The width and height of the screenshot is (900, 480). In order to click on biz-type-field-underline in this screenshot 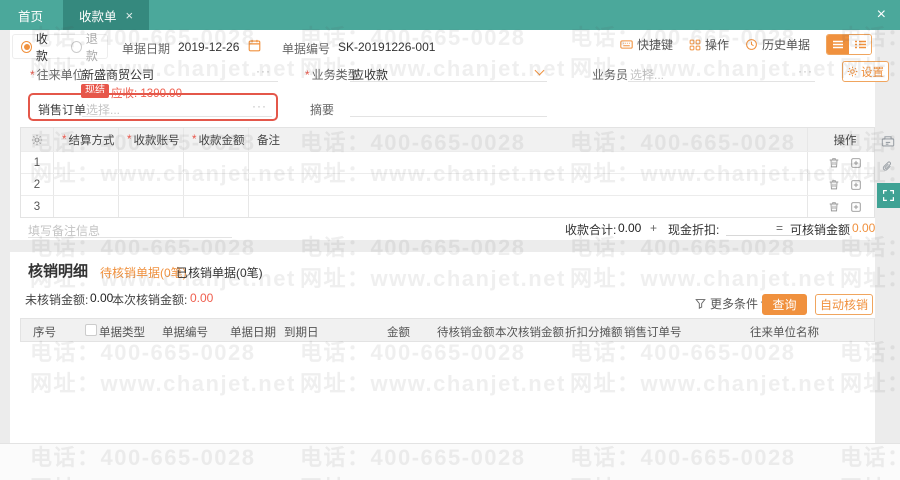, I will do `click(448, 81)`.